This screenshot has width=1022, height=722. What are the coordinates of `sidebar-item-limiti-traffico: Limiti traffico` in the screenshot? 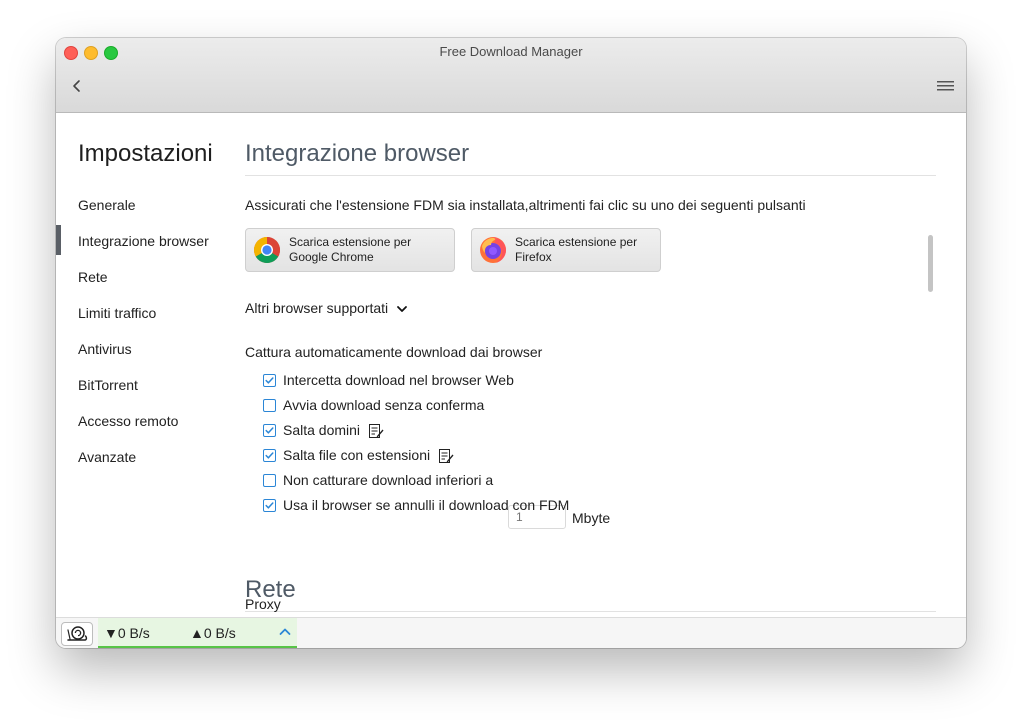 It's located at (117, 313).